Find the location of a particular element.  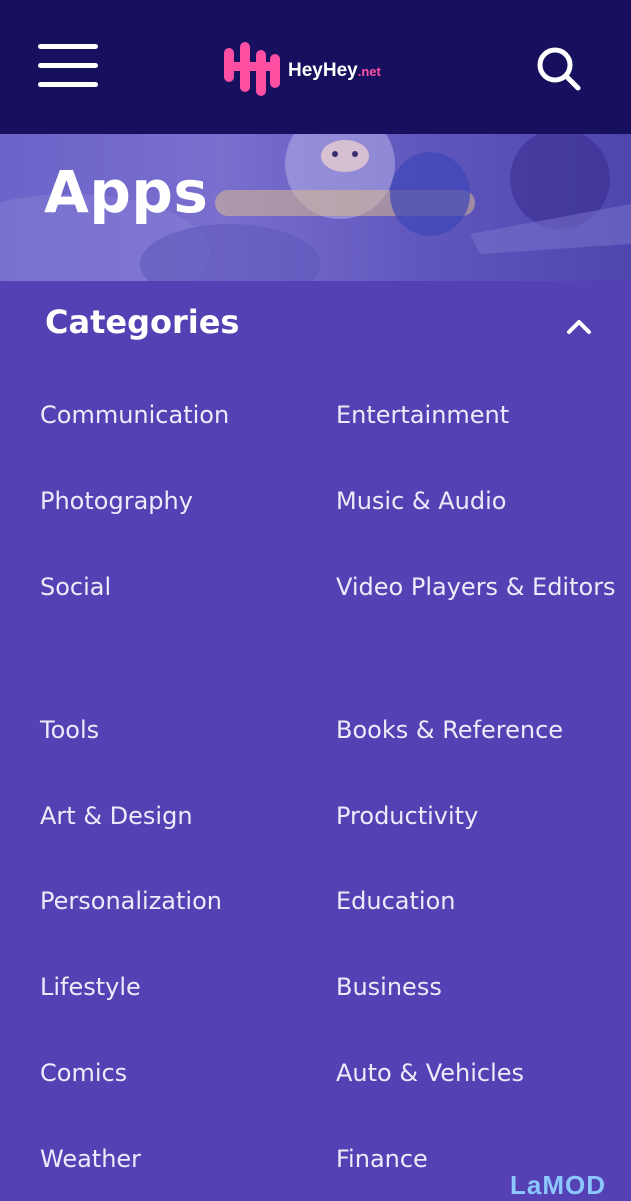

chevron-up-icon is located at coordinates (579, 326).